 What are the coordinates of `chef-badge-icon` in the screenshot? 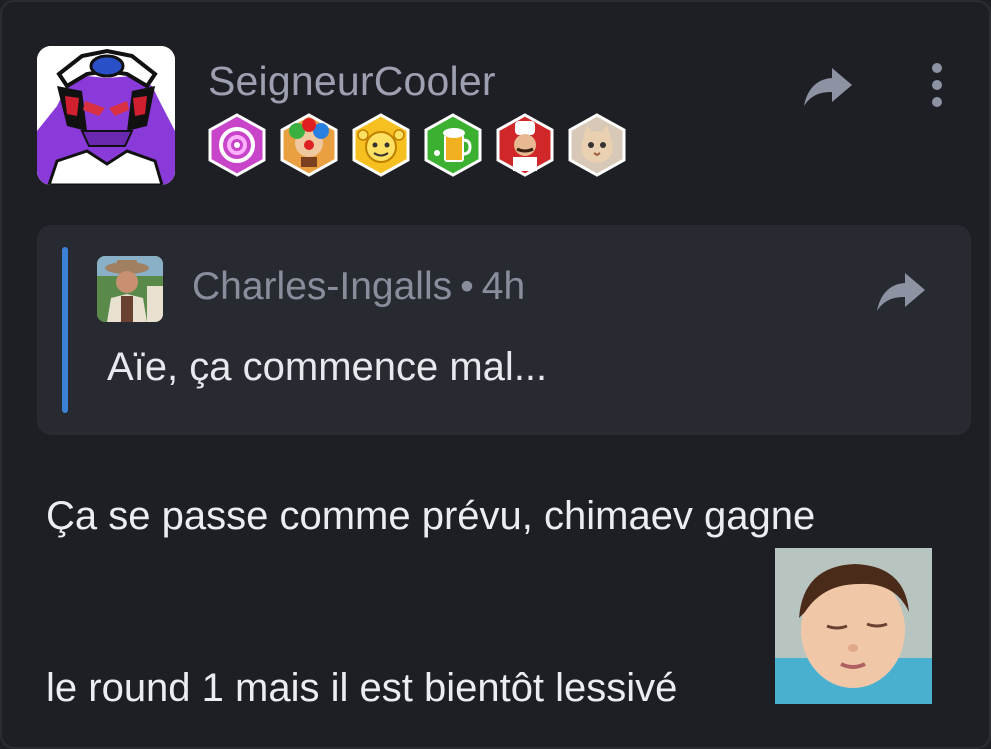 It's located at (525, 145).